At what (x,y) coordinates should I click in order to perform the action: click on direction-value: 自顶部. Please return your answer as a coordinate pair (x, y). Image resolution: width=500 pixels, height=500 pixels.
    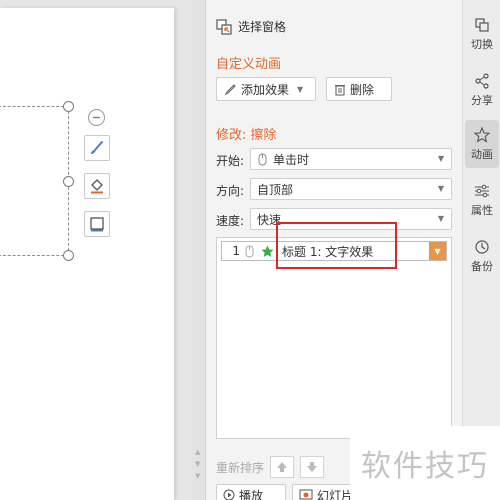
    Looking at the image, I should click on (275, 189).